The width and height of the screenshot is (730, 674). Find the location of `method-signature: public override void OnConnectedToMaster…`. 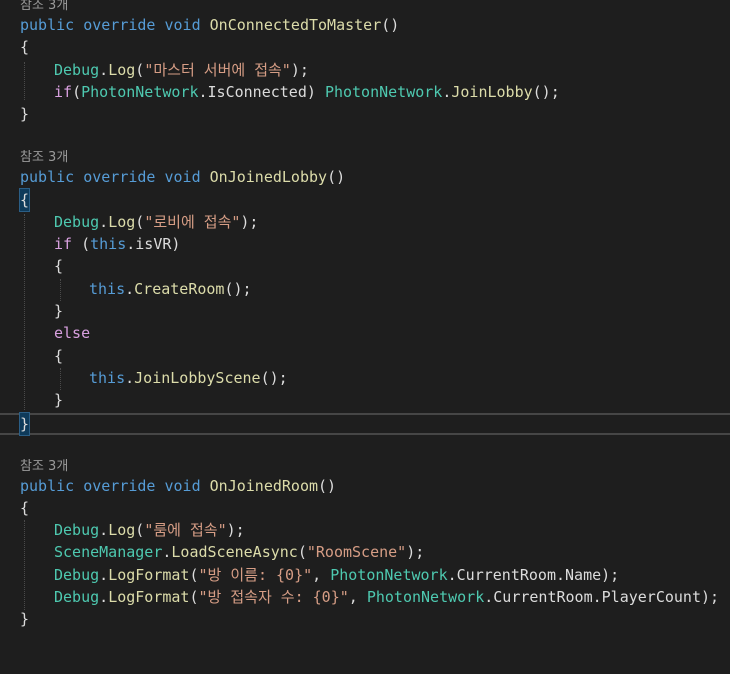

method-signature: public override void OnConnectedToMaster… is located at coordinates (365, 25).